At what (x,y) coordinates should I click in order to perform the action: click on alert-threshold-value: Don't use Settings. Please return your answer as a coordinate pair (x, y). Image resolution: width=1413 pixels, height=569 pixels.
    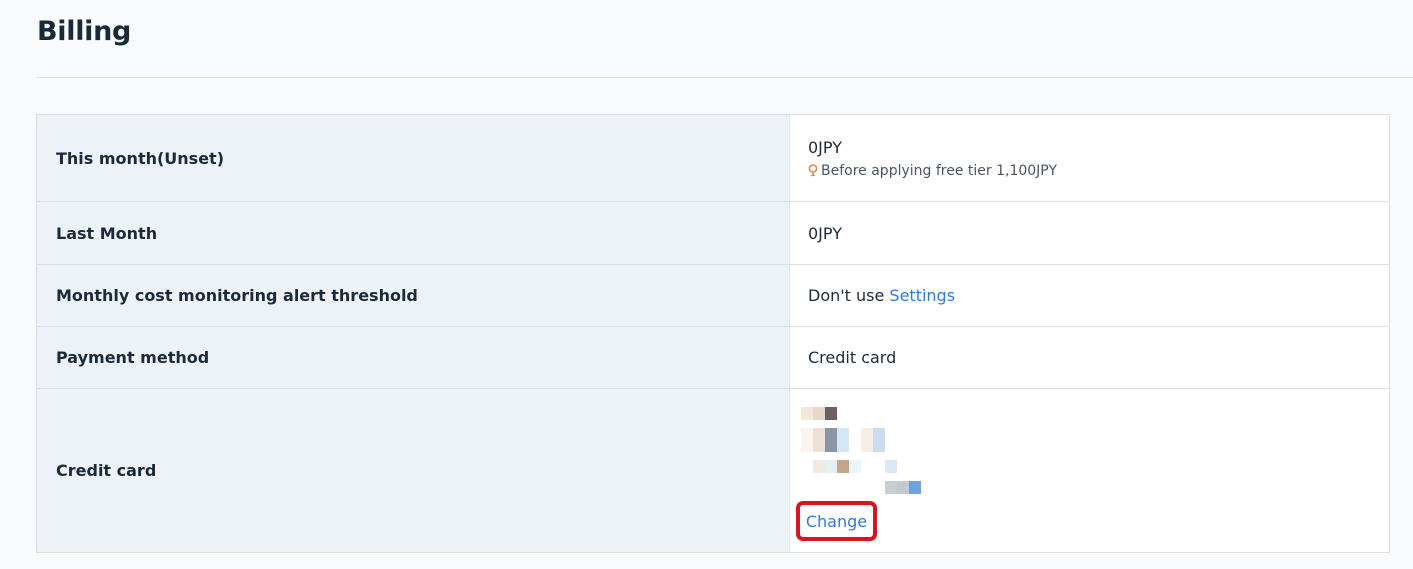
    Looking at the image, I should click on (1098, 295).